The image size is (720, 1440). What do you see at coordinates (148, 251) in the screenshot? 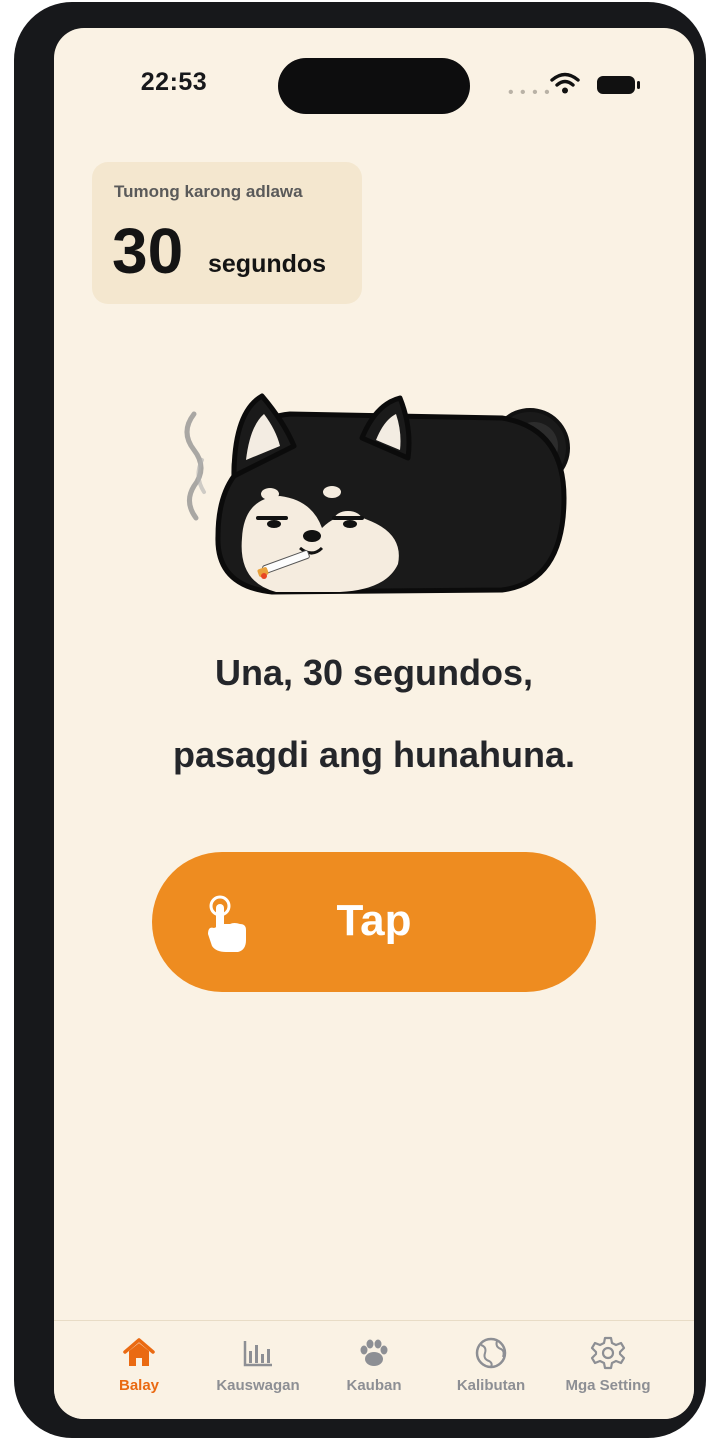
I see `daily-goal-value: 30` at bounding box center [148, 251].